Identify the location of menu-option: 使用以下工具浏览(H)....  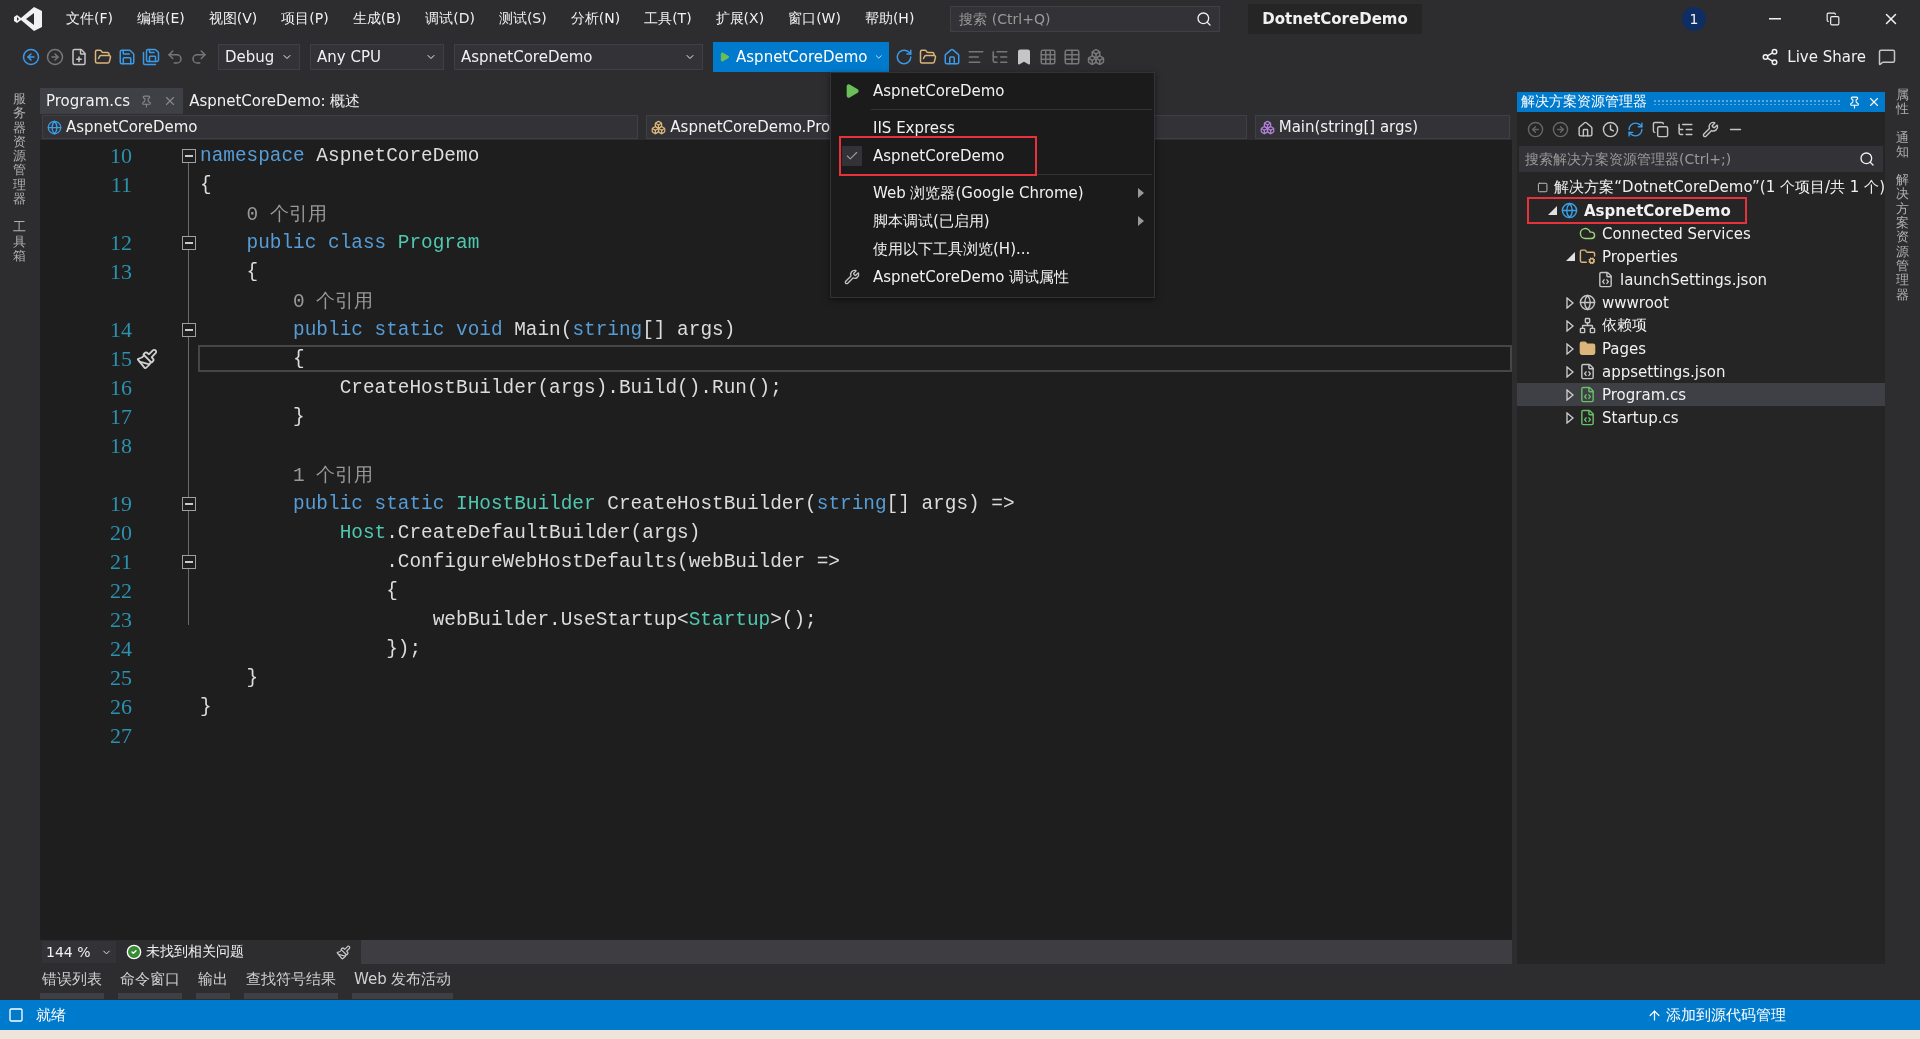
(1013, 249).